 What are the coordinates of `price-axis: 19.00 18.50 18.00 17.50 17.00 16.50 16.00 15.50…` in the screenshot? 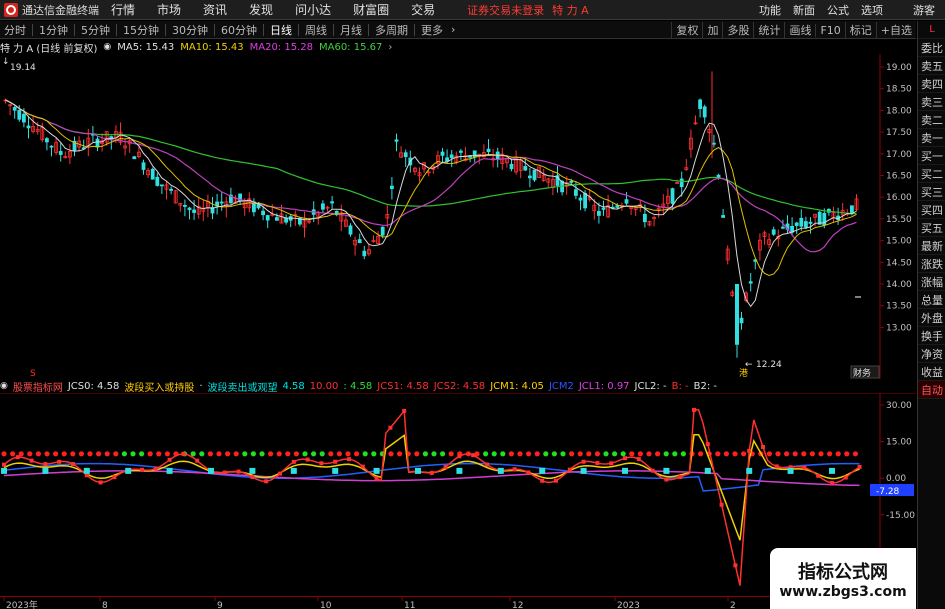 It's located at (896, 198).